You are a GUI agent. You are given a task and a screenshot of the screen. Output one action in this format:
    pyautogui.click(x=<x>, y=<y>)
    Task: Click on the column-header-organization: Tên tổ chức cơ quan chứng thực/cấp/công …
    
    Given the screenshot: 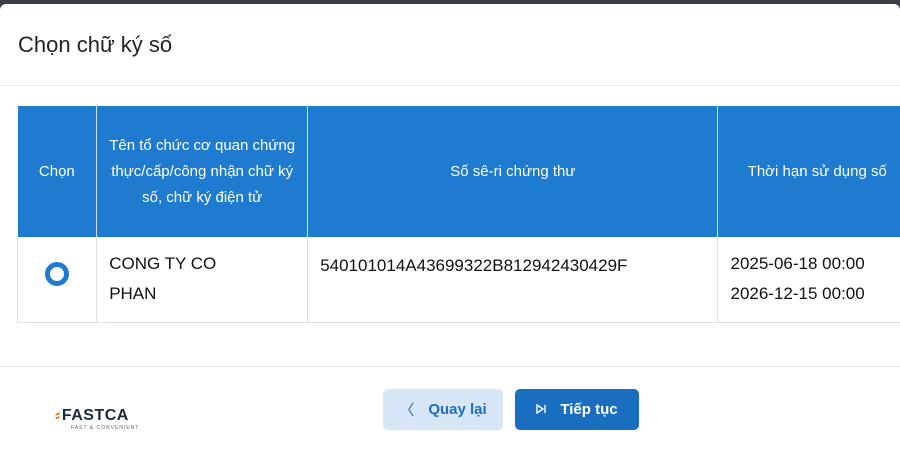 What is the action you would take?
    pyautogui.click(x=202, y=171)
    